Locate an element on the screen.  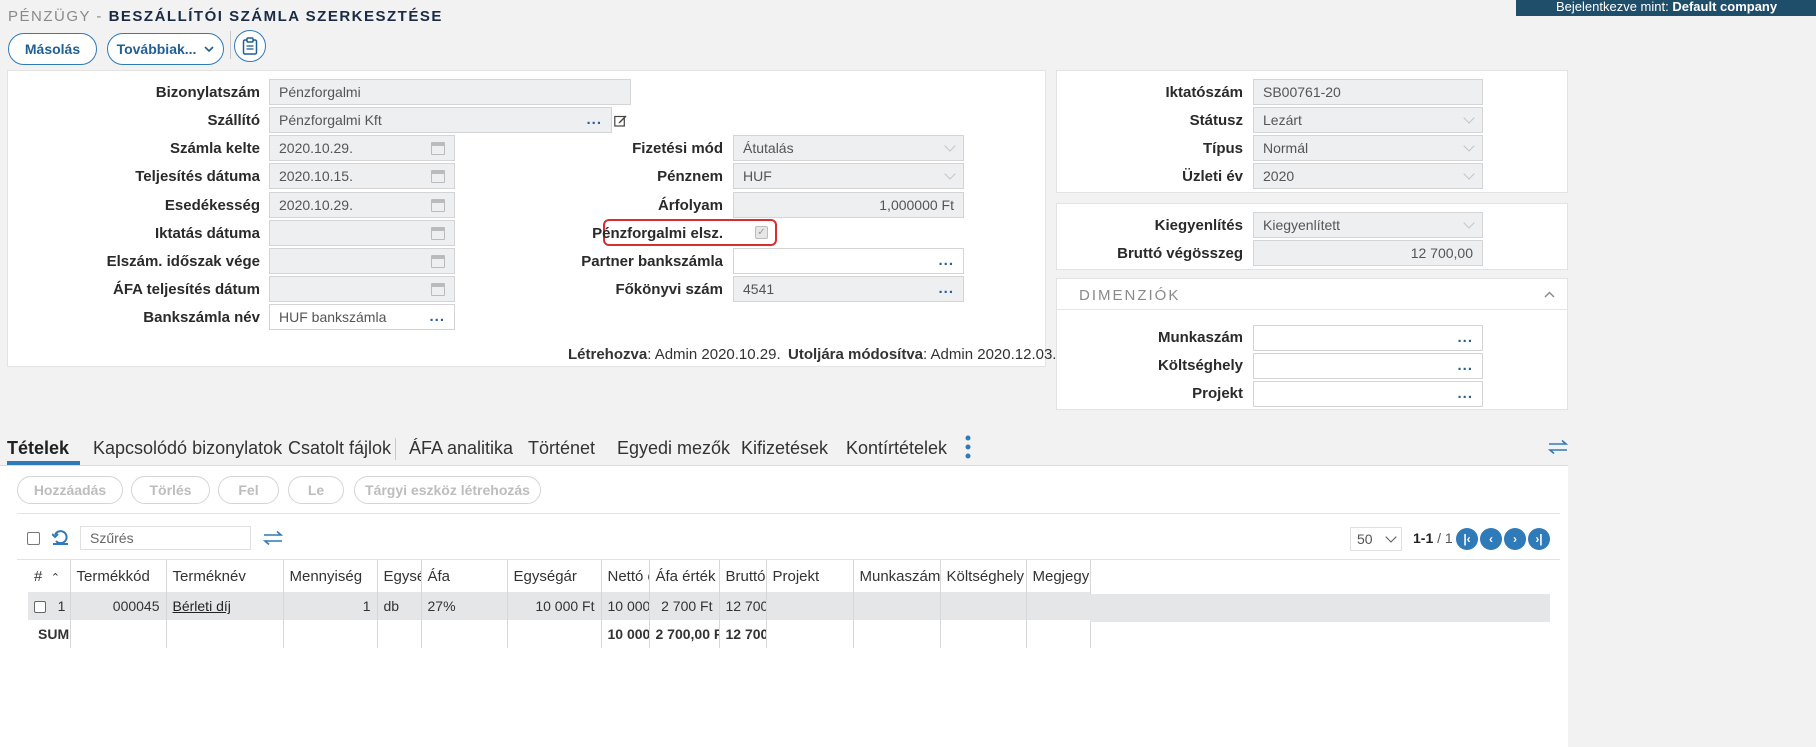
brutto-vegosszeg-field: 12 700,00 is located at coordinates (1368, 253).